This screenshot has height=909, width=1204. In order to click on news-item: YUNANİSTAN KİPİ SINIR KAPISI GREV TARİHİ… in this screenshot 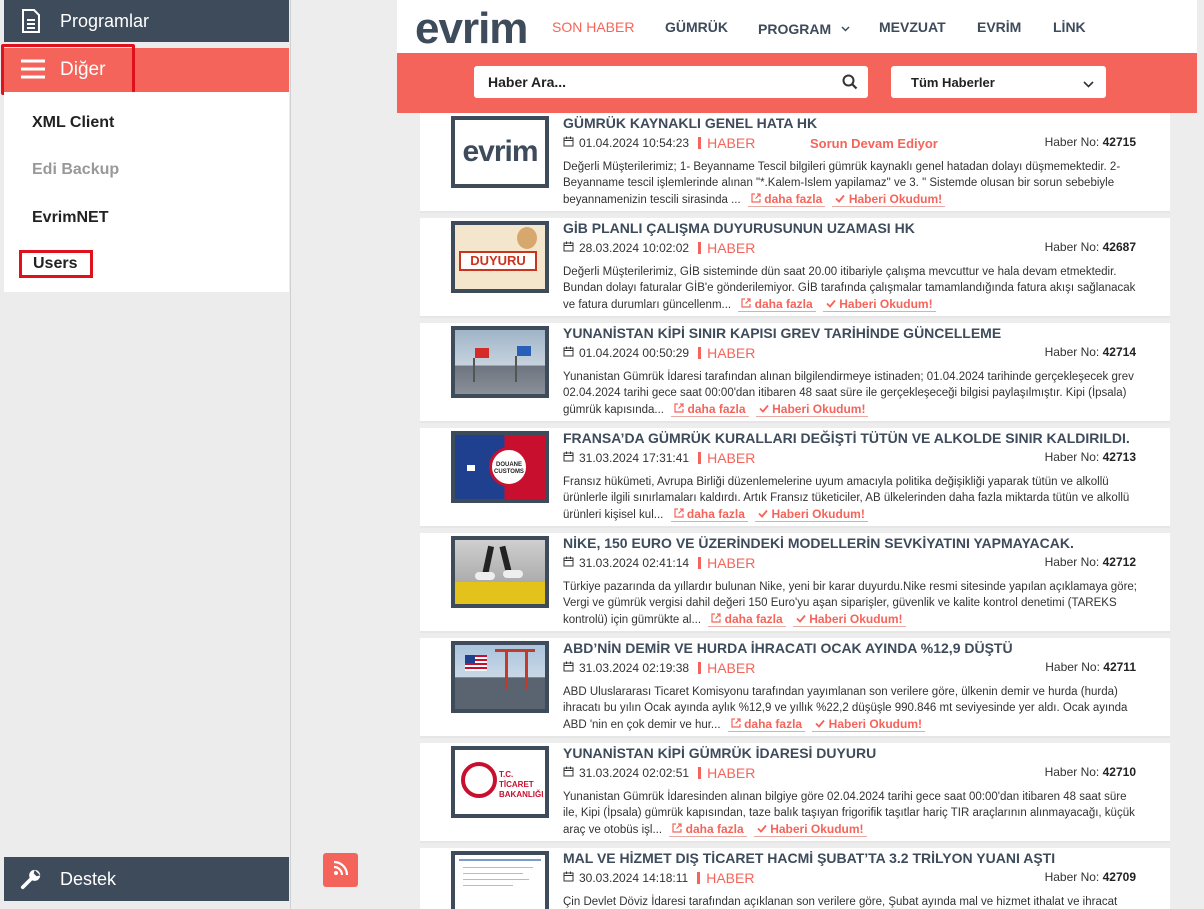, I will do `click(795, 373)`.